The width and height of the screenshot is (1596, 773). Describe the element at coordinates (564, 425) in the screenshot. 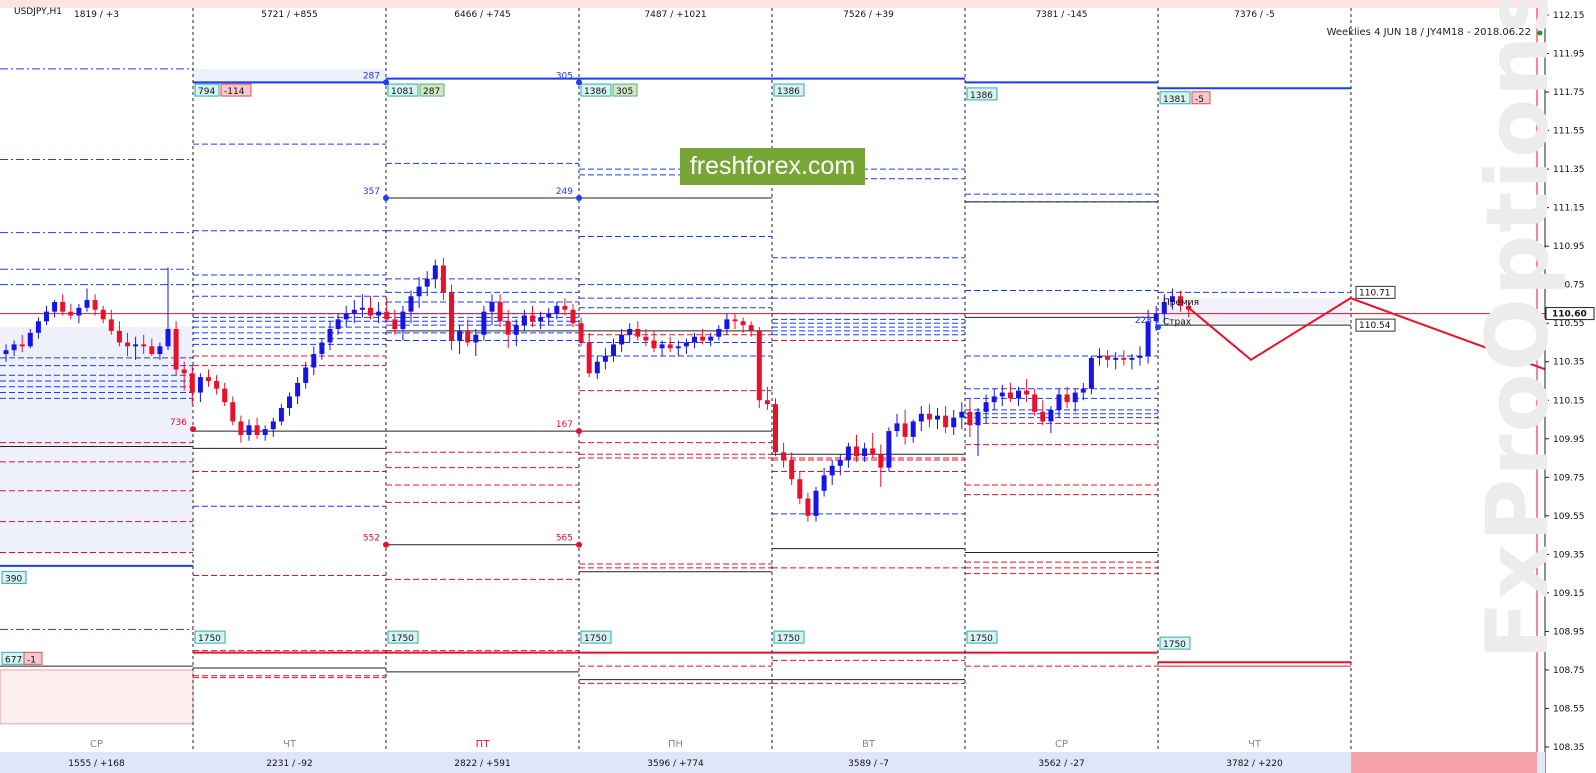

I see `strike-value: 167` at that location.